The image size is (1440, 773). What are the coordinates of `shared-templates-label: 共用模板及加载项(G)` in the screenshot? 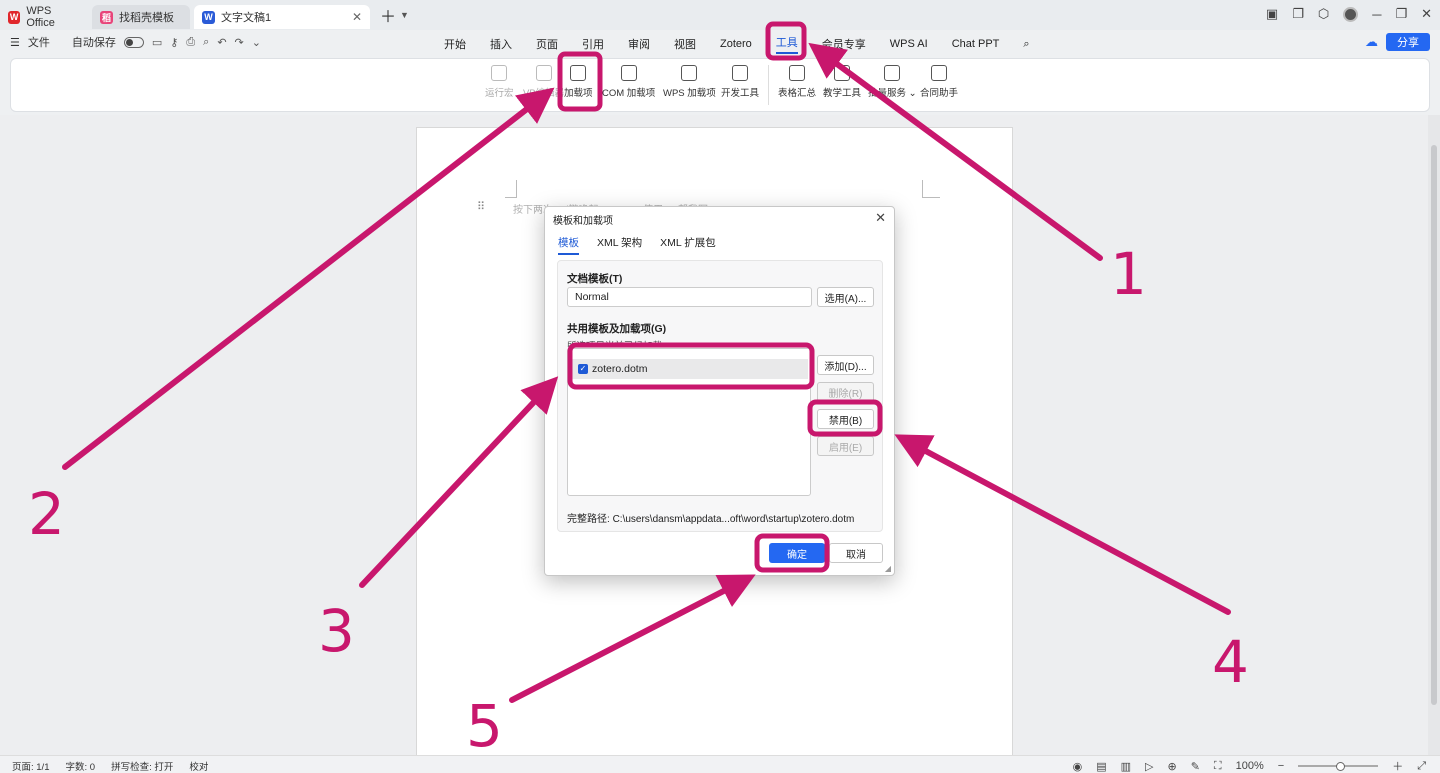 It's located at (617, 329).